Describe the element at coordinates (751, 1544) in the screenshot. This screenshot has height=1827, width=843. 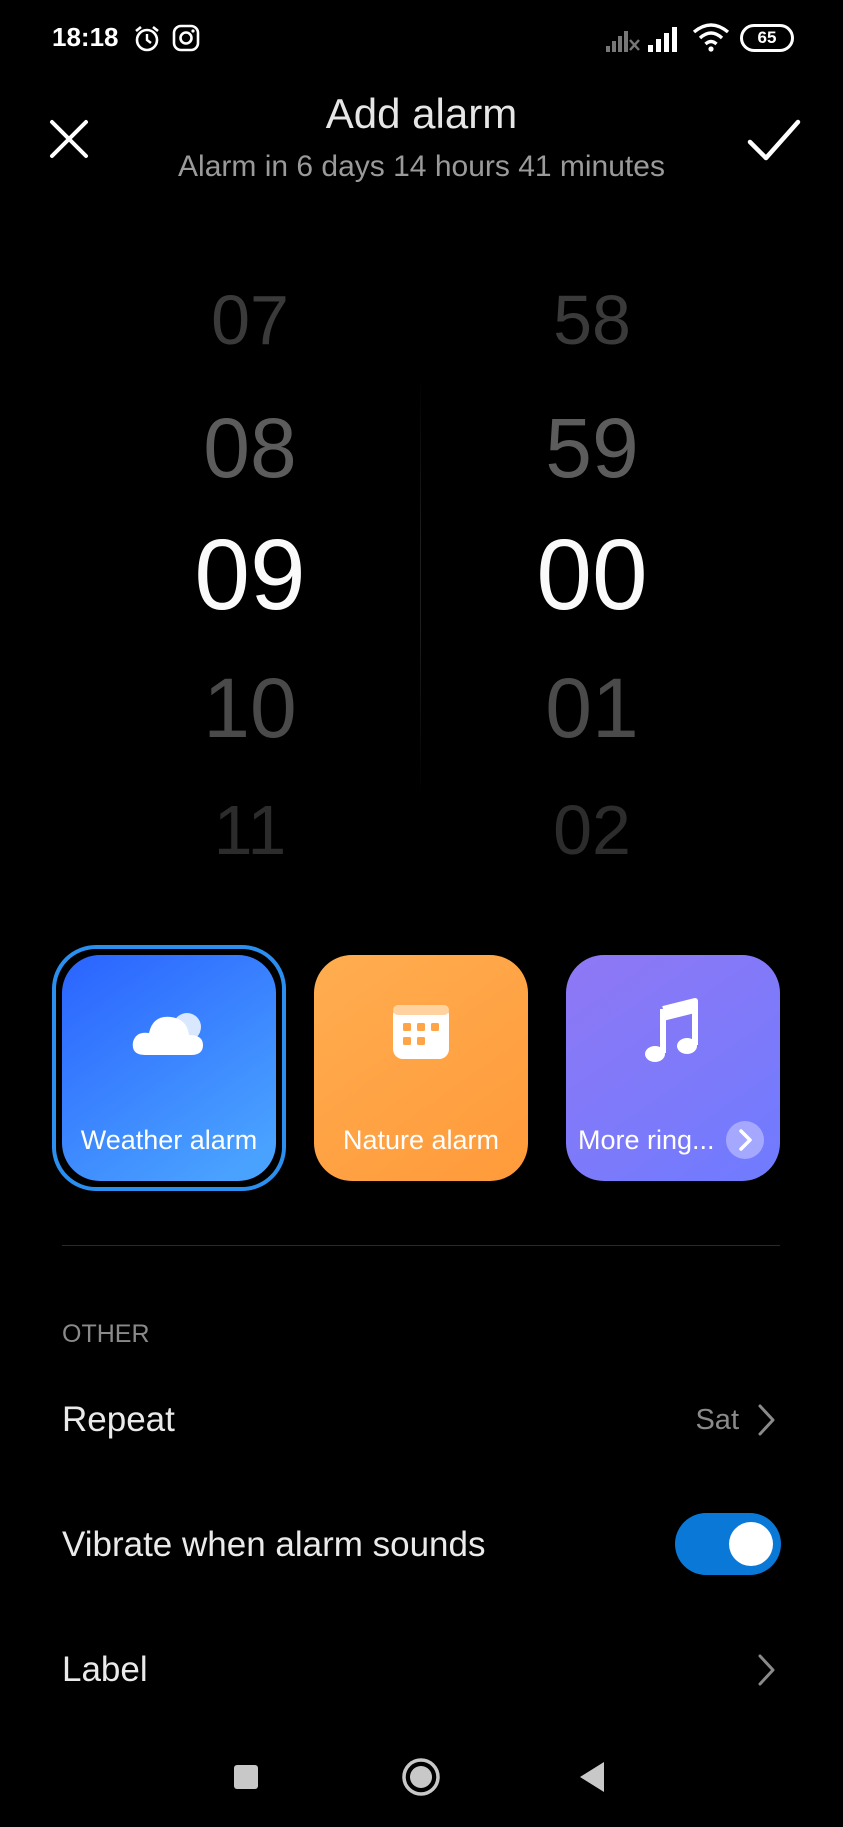
I see `toggle-knob` at that location.